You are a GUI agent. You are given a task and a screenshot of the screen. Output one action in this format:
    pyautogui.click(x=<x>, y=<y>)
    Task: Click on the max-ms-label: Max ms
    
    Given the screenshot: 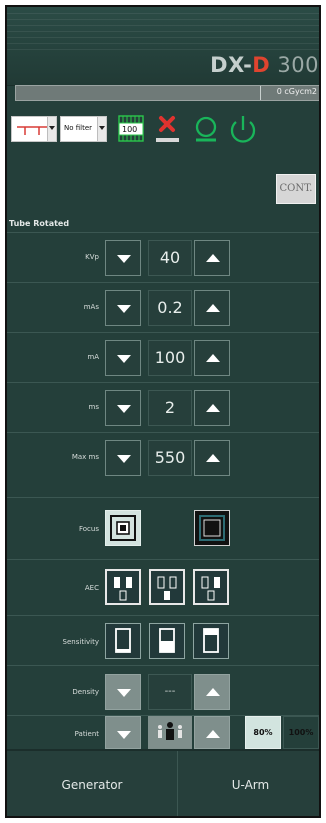 What is the action you would take?
    pyautogui.click(x=85, y=457)
    